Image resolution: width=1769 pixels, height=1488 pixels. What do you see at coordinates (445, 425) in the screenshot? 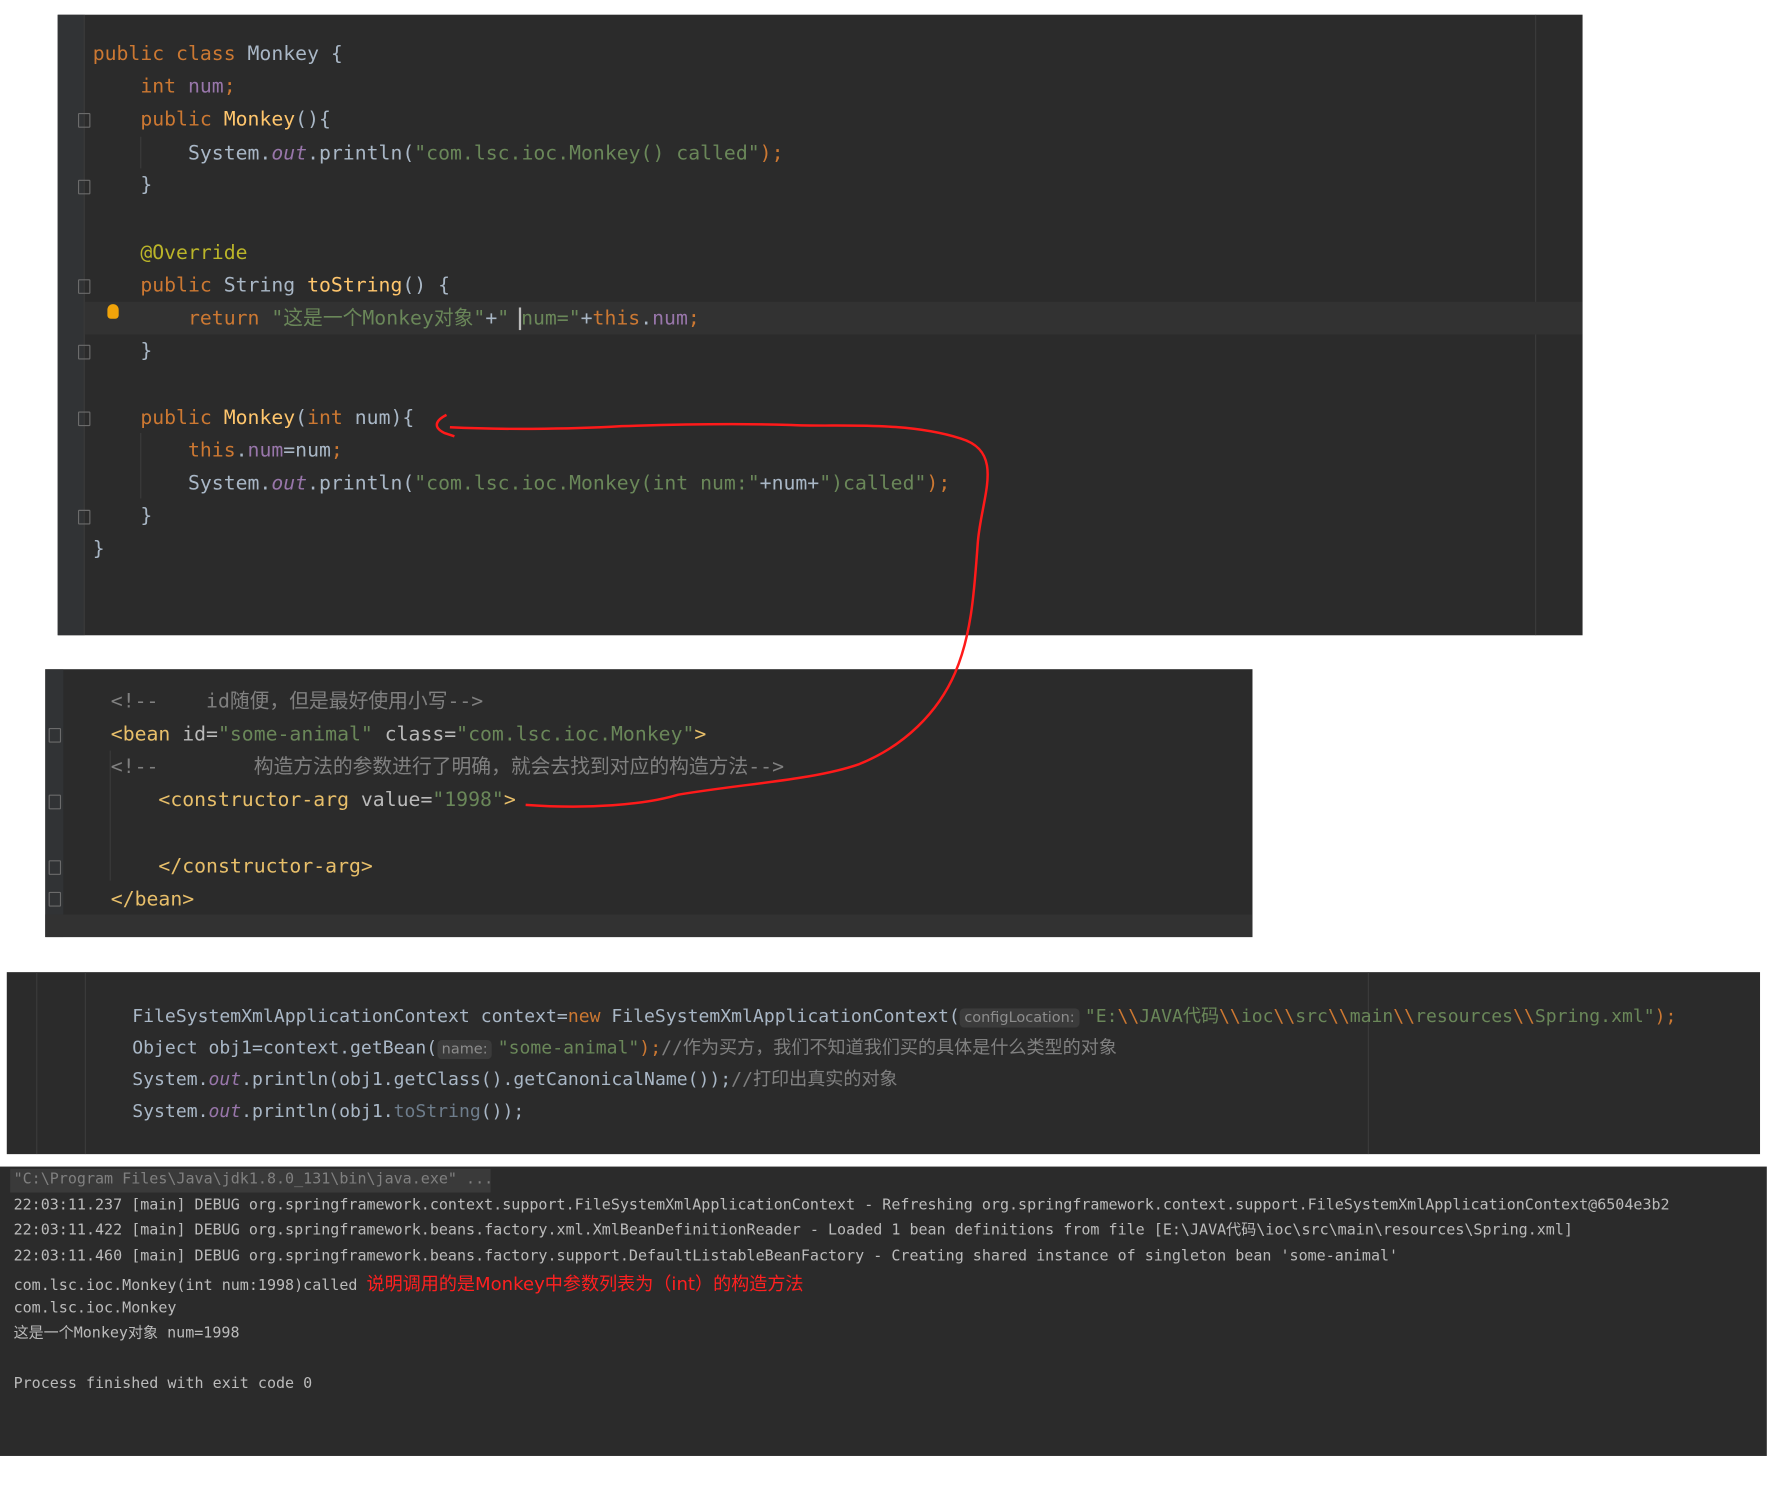
I see `arrow-head` at bounding box center [445, 425].